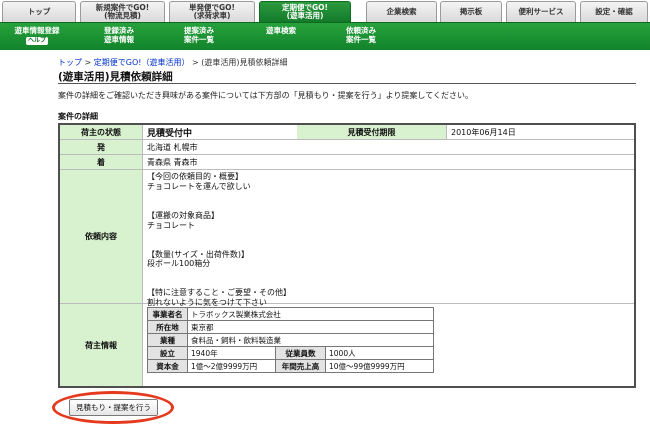 The width and height of the screenshot is (650, 426). I want to click on tab-settings-label: 設定・確認, so click(614, 11).